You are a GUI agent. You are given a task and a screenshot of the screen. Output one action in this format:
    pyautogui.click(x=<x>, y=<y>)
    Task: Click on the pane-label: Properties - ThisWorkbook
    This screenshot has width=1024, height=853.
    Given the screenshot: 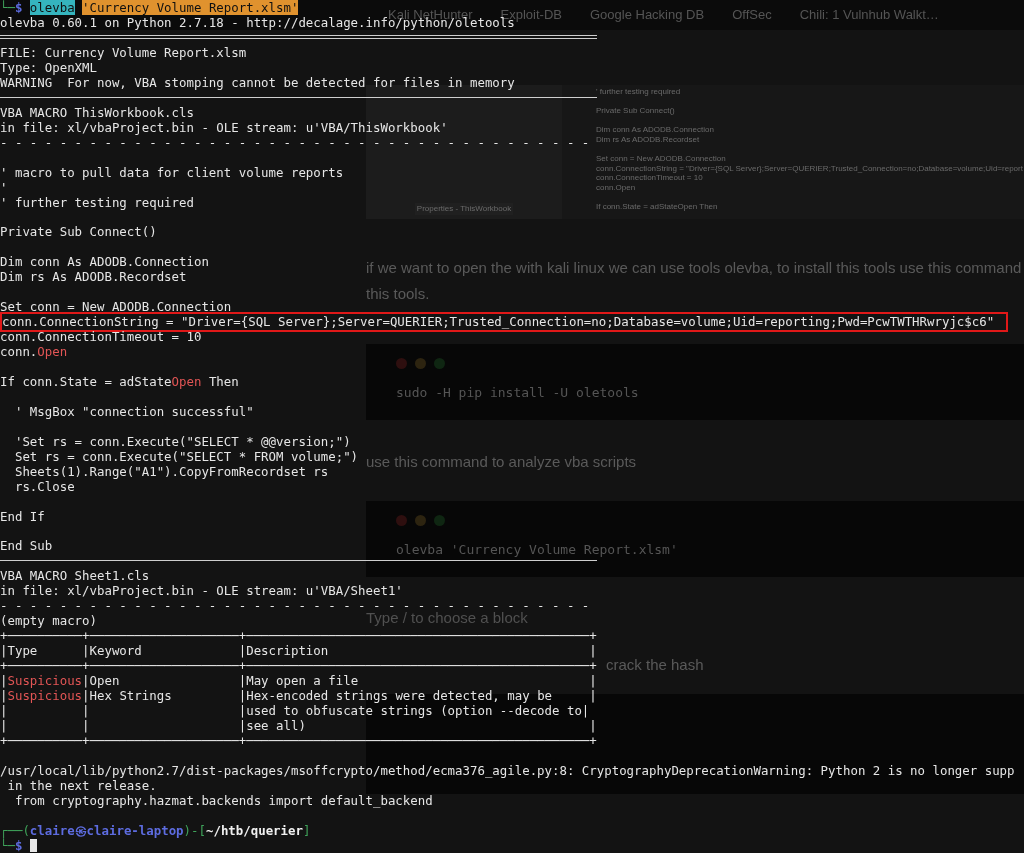 What is the action you would take?
    pyautogui.click(x=464, y=209)
    